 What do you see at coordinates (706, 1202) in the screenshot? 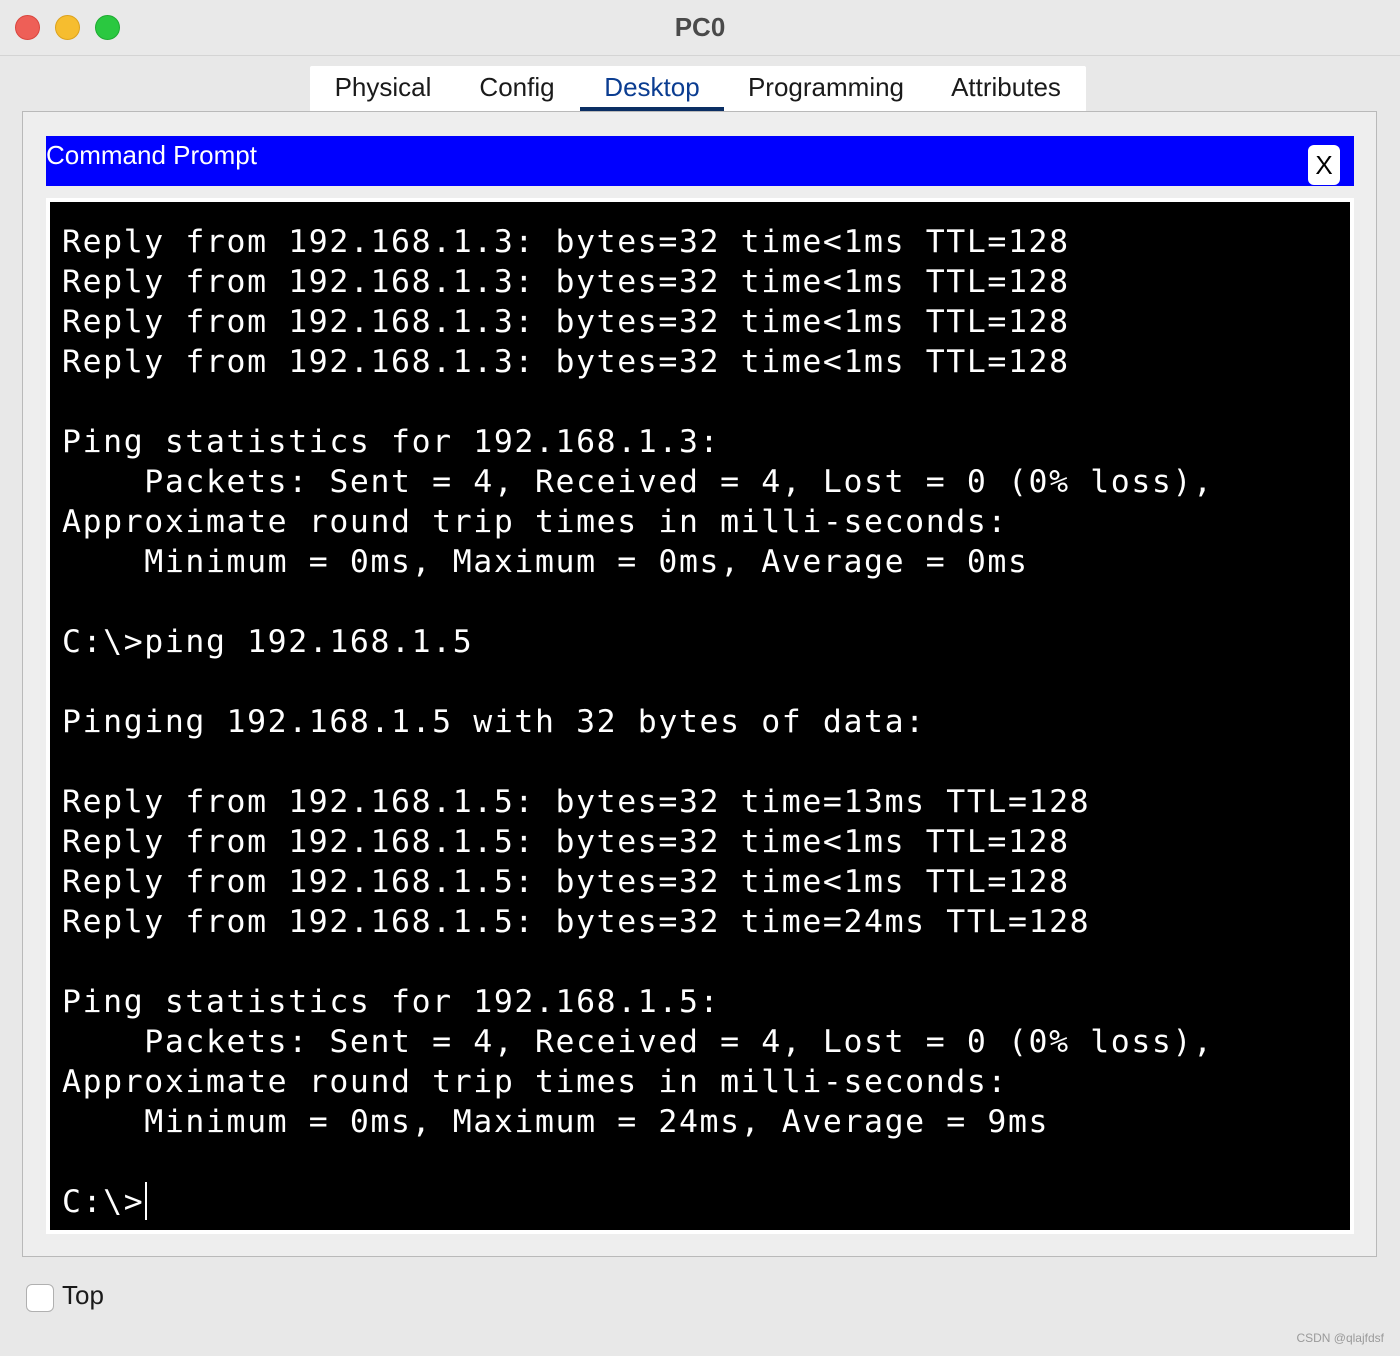
I see `terminal-prompt-line: C:\>` at bounding box center [706, 1202].